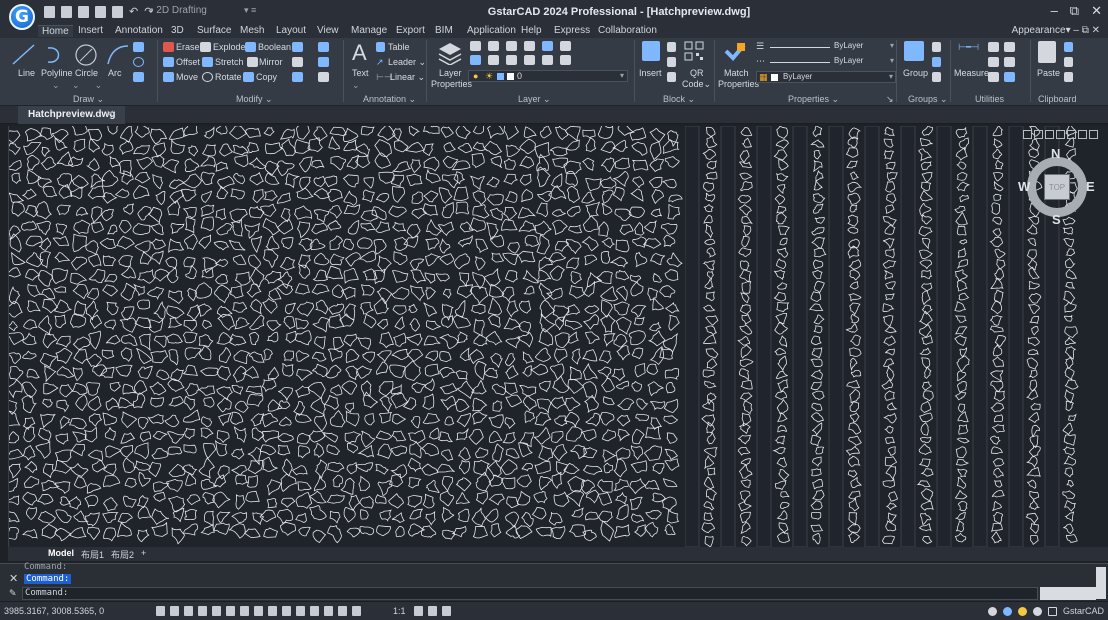 The width and height of the screenshot is (1108, 620). I want to click on command-input: Command:, so click(530, 593).